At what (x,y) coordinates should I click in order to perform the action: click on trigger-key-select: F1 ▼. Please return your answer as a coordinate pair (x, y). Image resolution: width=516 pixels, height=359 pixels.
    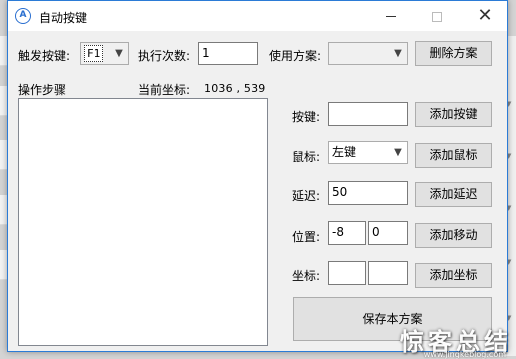
    Looking at the image, I should click on (104, 53).